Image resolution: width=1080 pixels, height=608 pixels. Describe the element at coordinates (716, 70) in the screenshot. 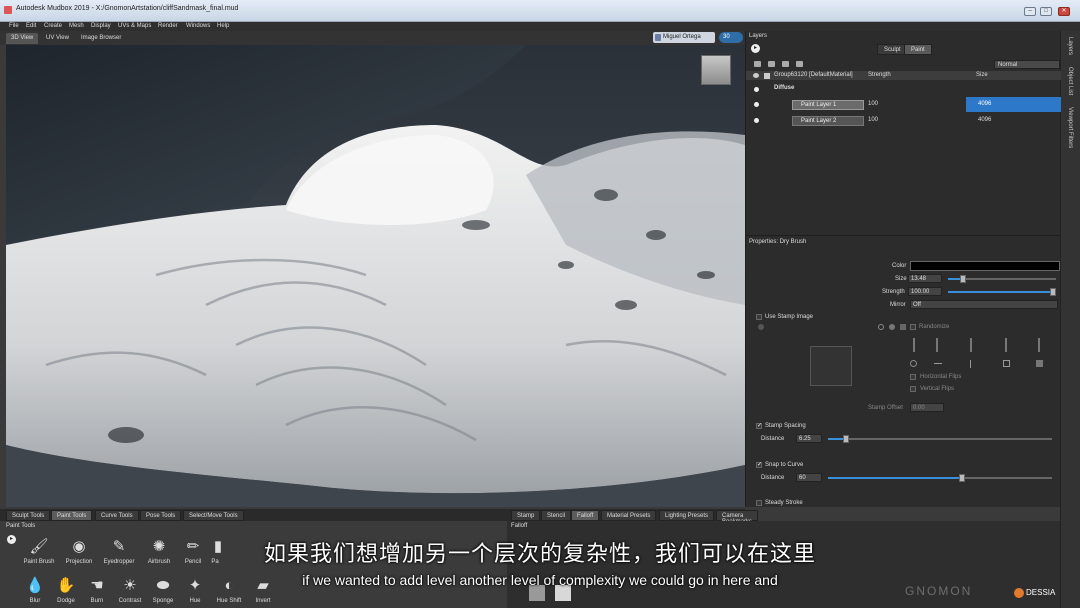

I see `view-cube` at that location.